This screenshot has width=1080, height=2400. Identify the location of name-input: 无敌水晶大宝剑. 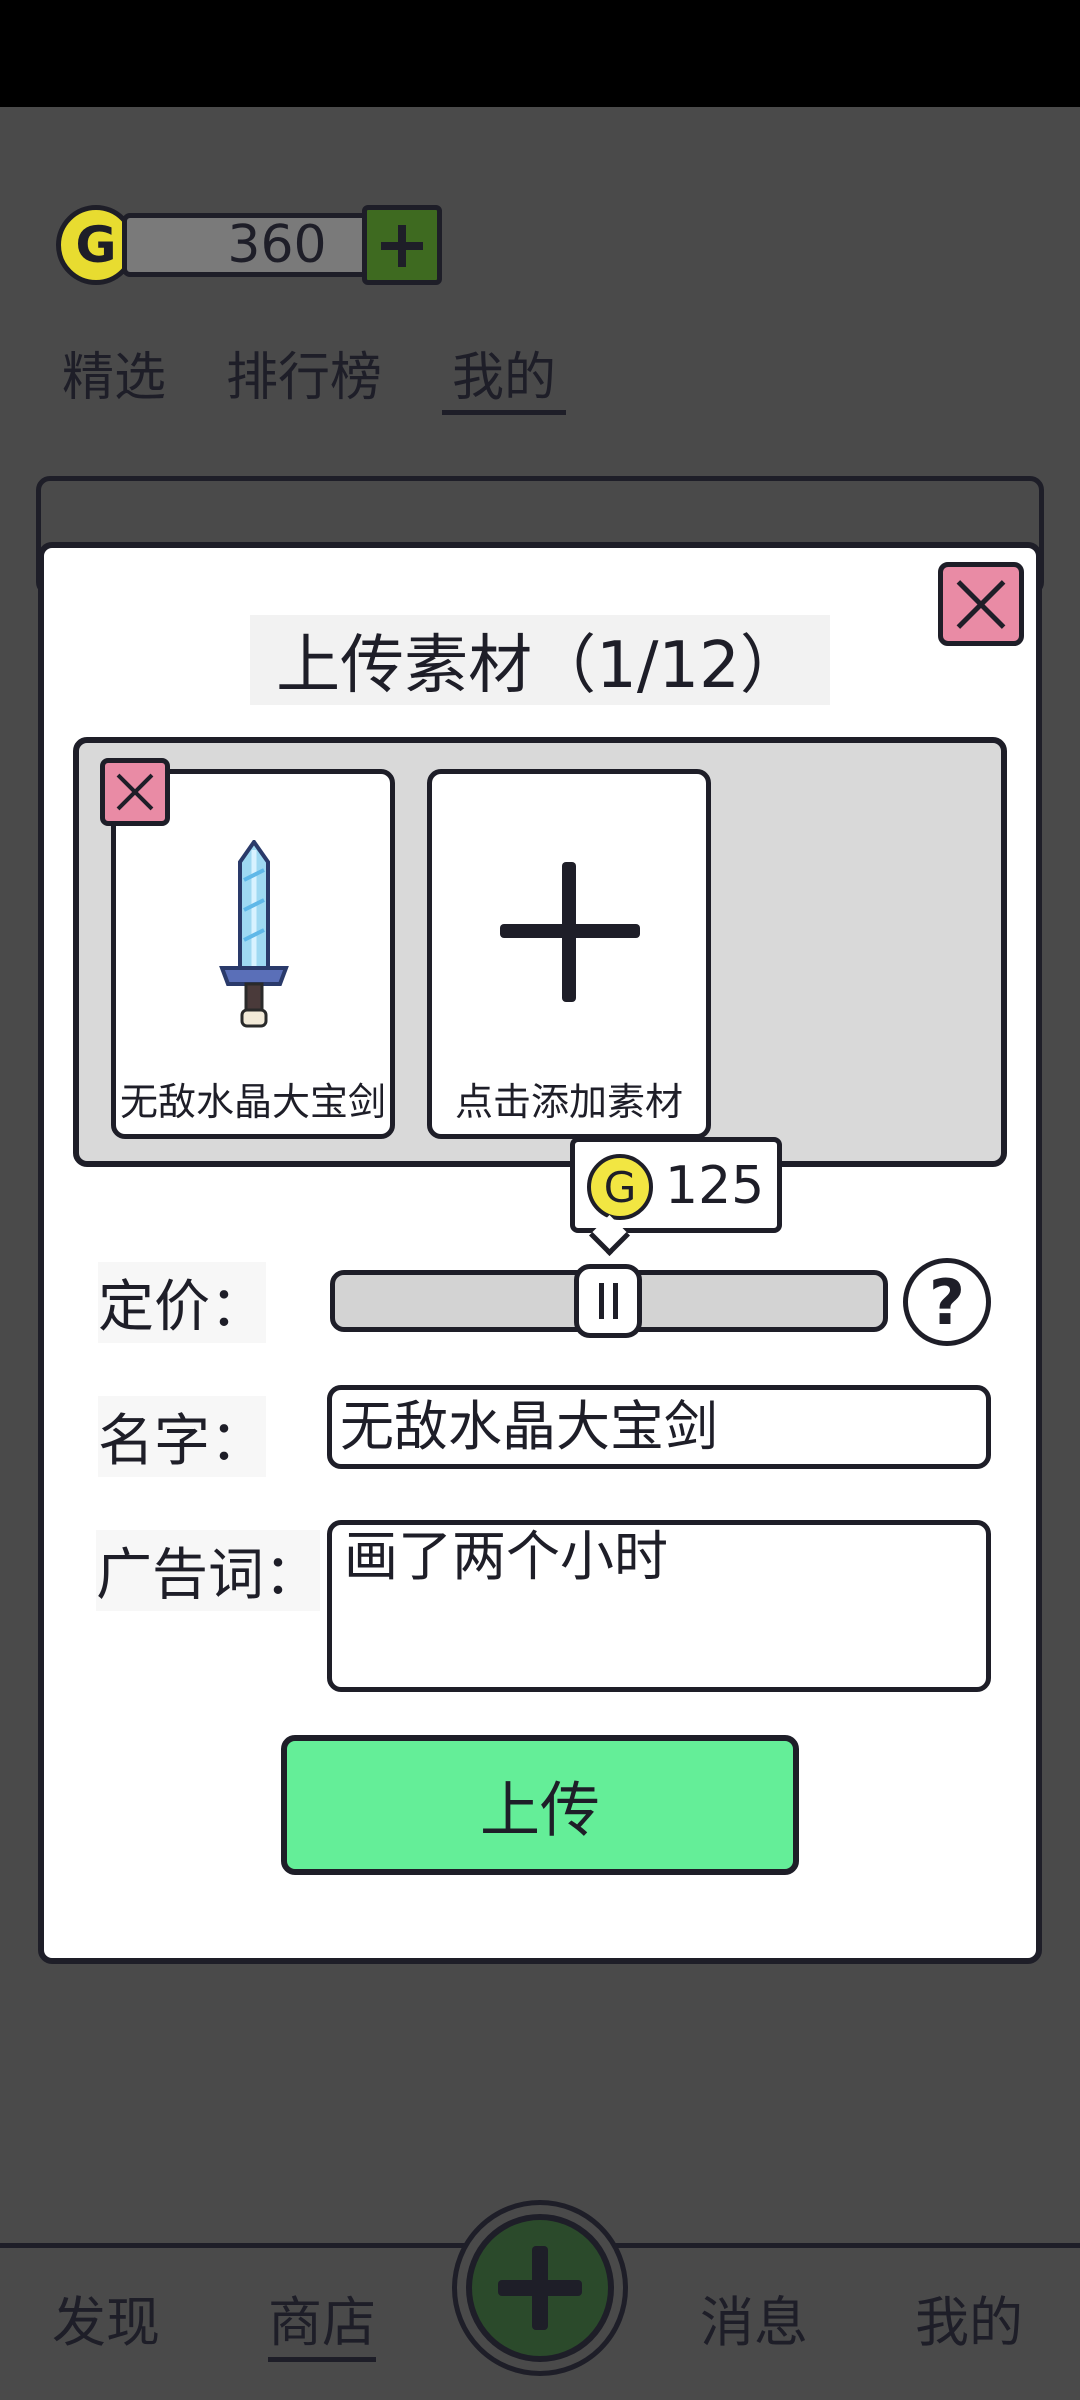
(659, 1427).